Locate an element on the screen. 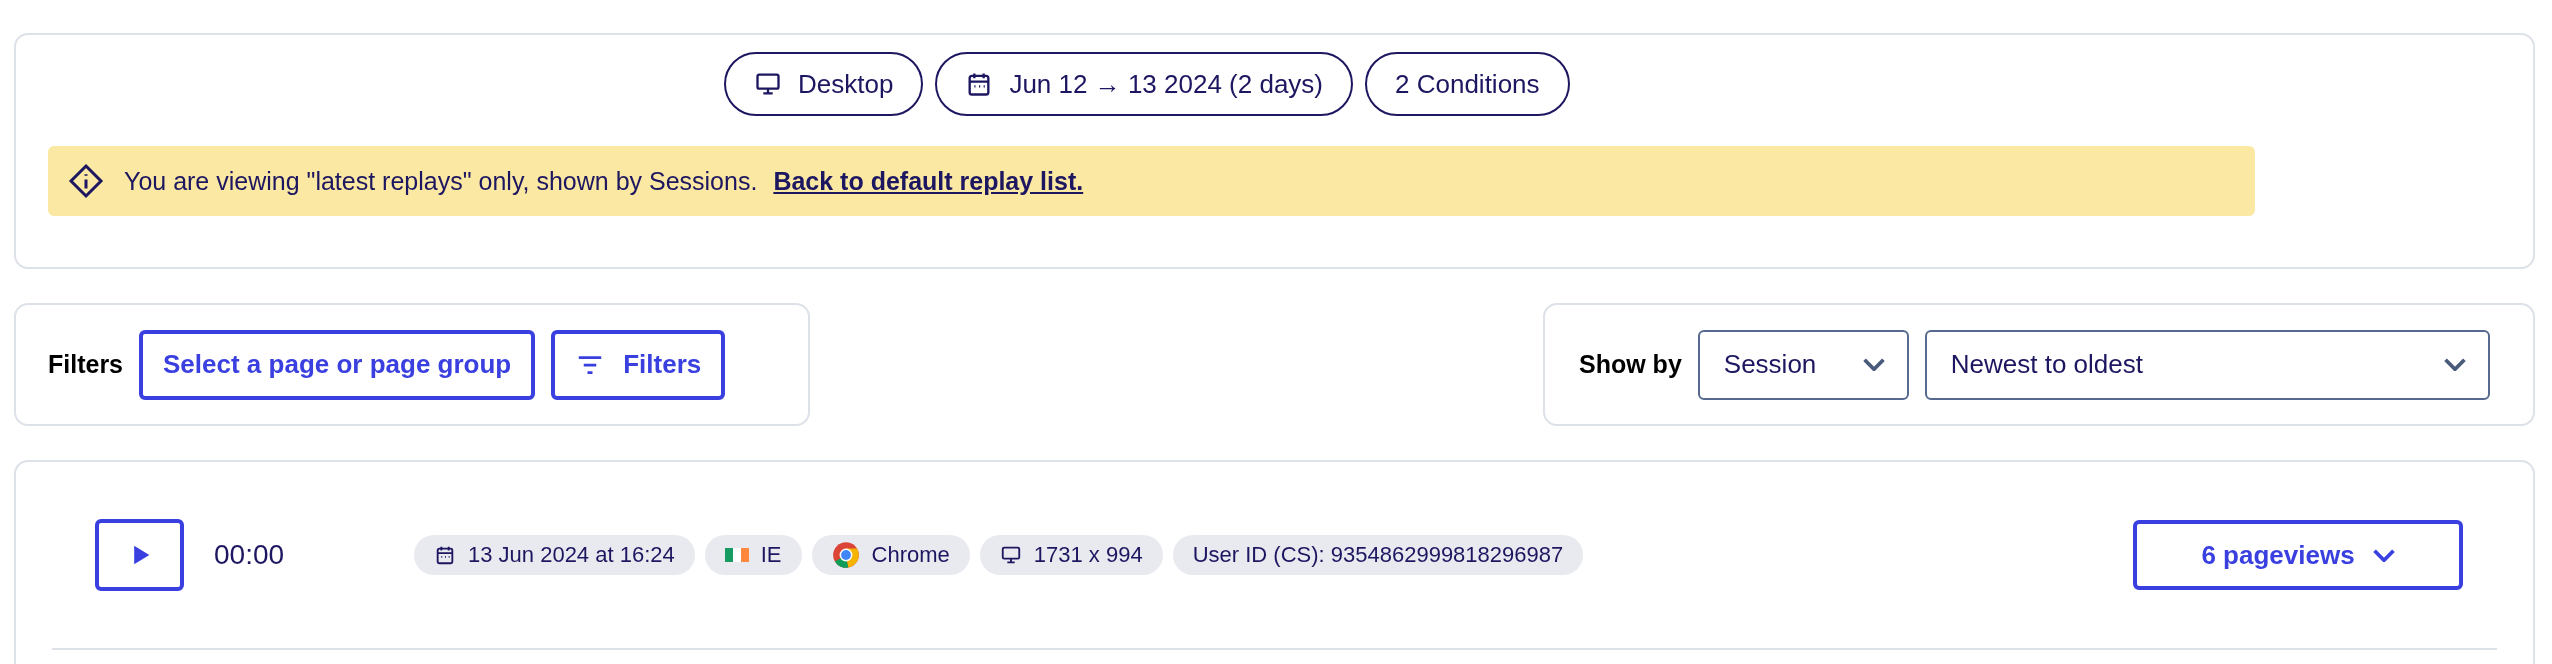 The height and width of the screenshot is (664, 2552). session-tag: 1731 x 994 is located at coordinates (1071, 555).